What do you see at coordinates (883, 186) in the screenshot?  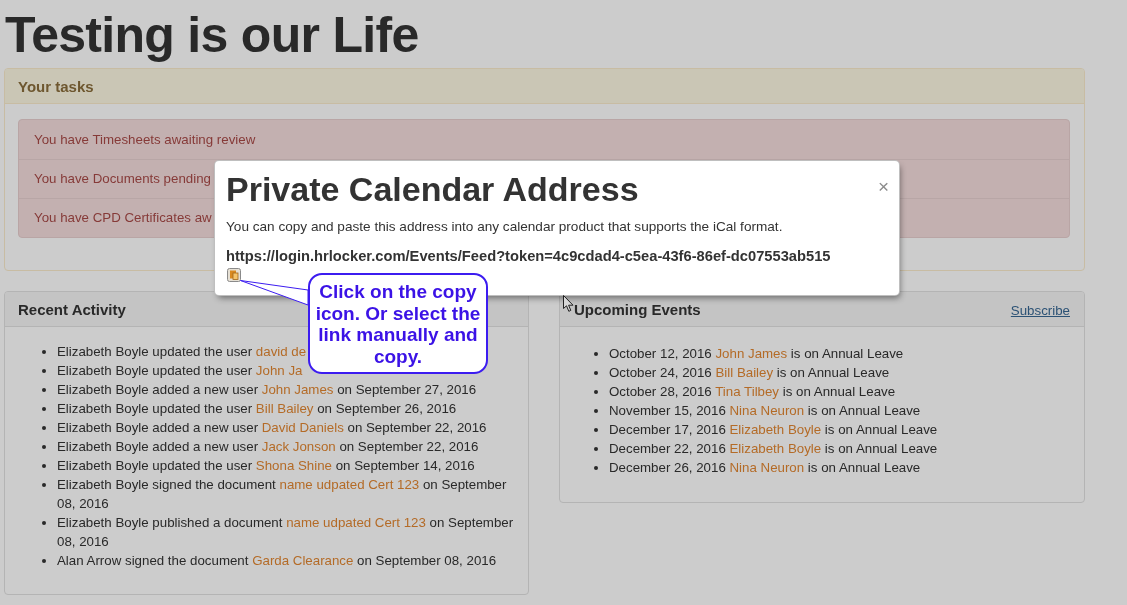 I see `close-button: ×` at bounding box center [883, 186].